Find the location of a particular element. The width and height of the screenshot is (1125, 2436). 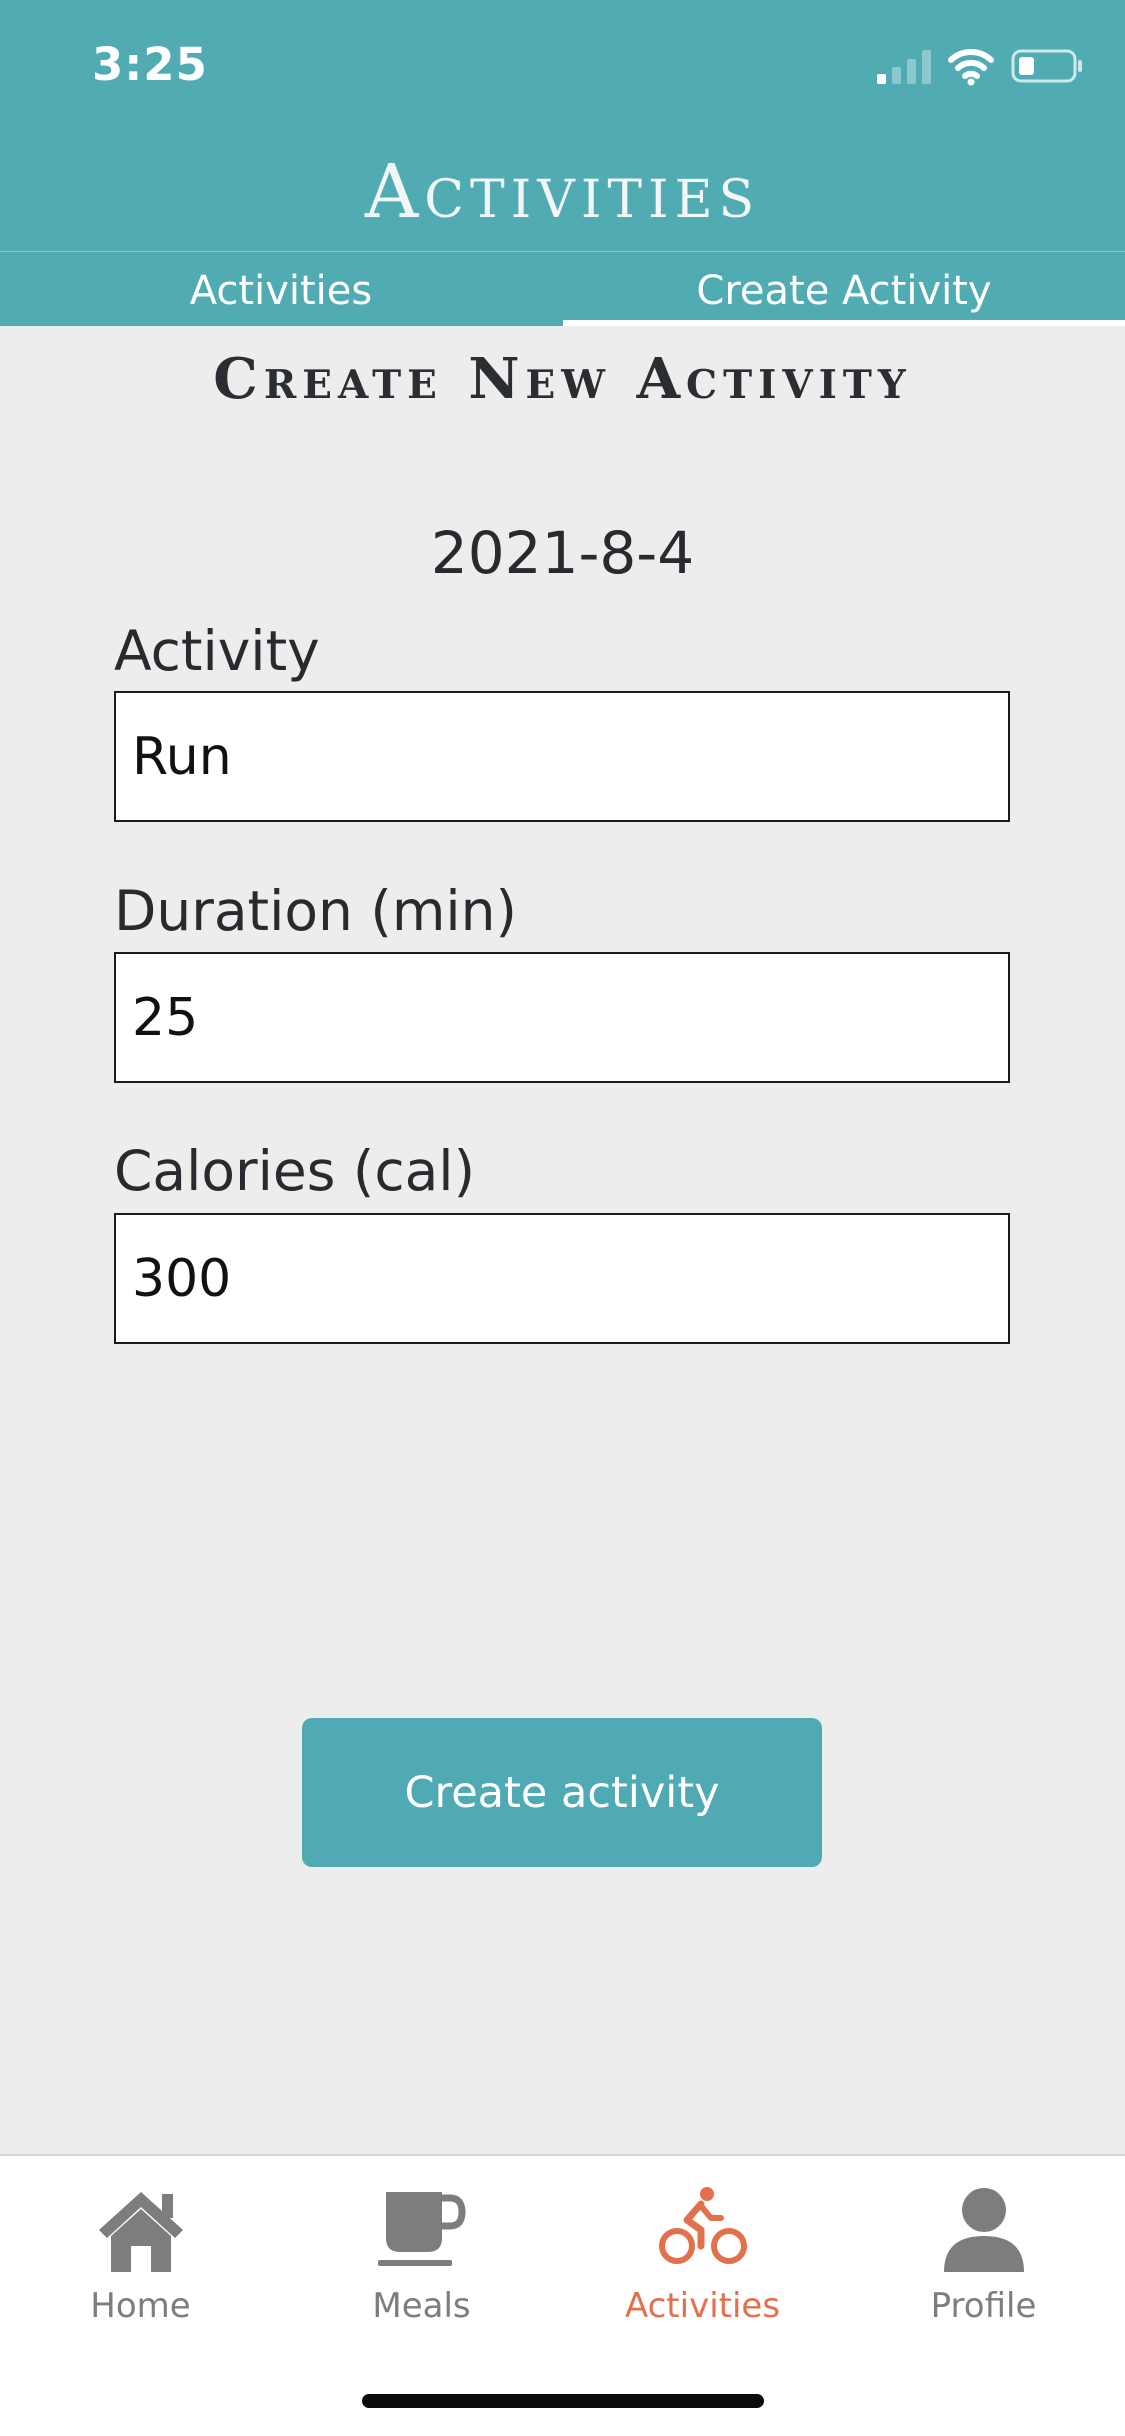

wifi-icon is located at coordinates (971, 68).